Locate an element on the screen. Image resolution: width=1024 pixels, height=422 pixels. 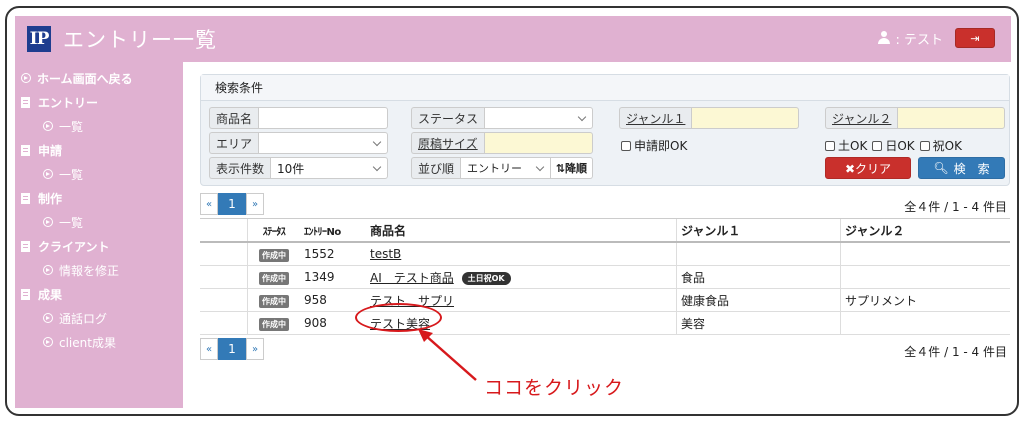
entry-no-cell: 1349 is located at coordinates (319, 277).